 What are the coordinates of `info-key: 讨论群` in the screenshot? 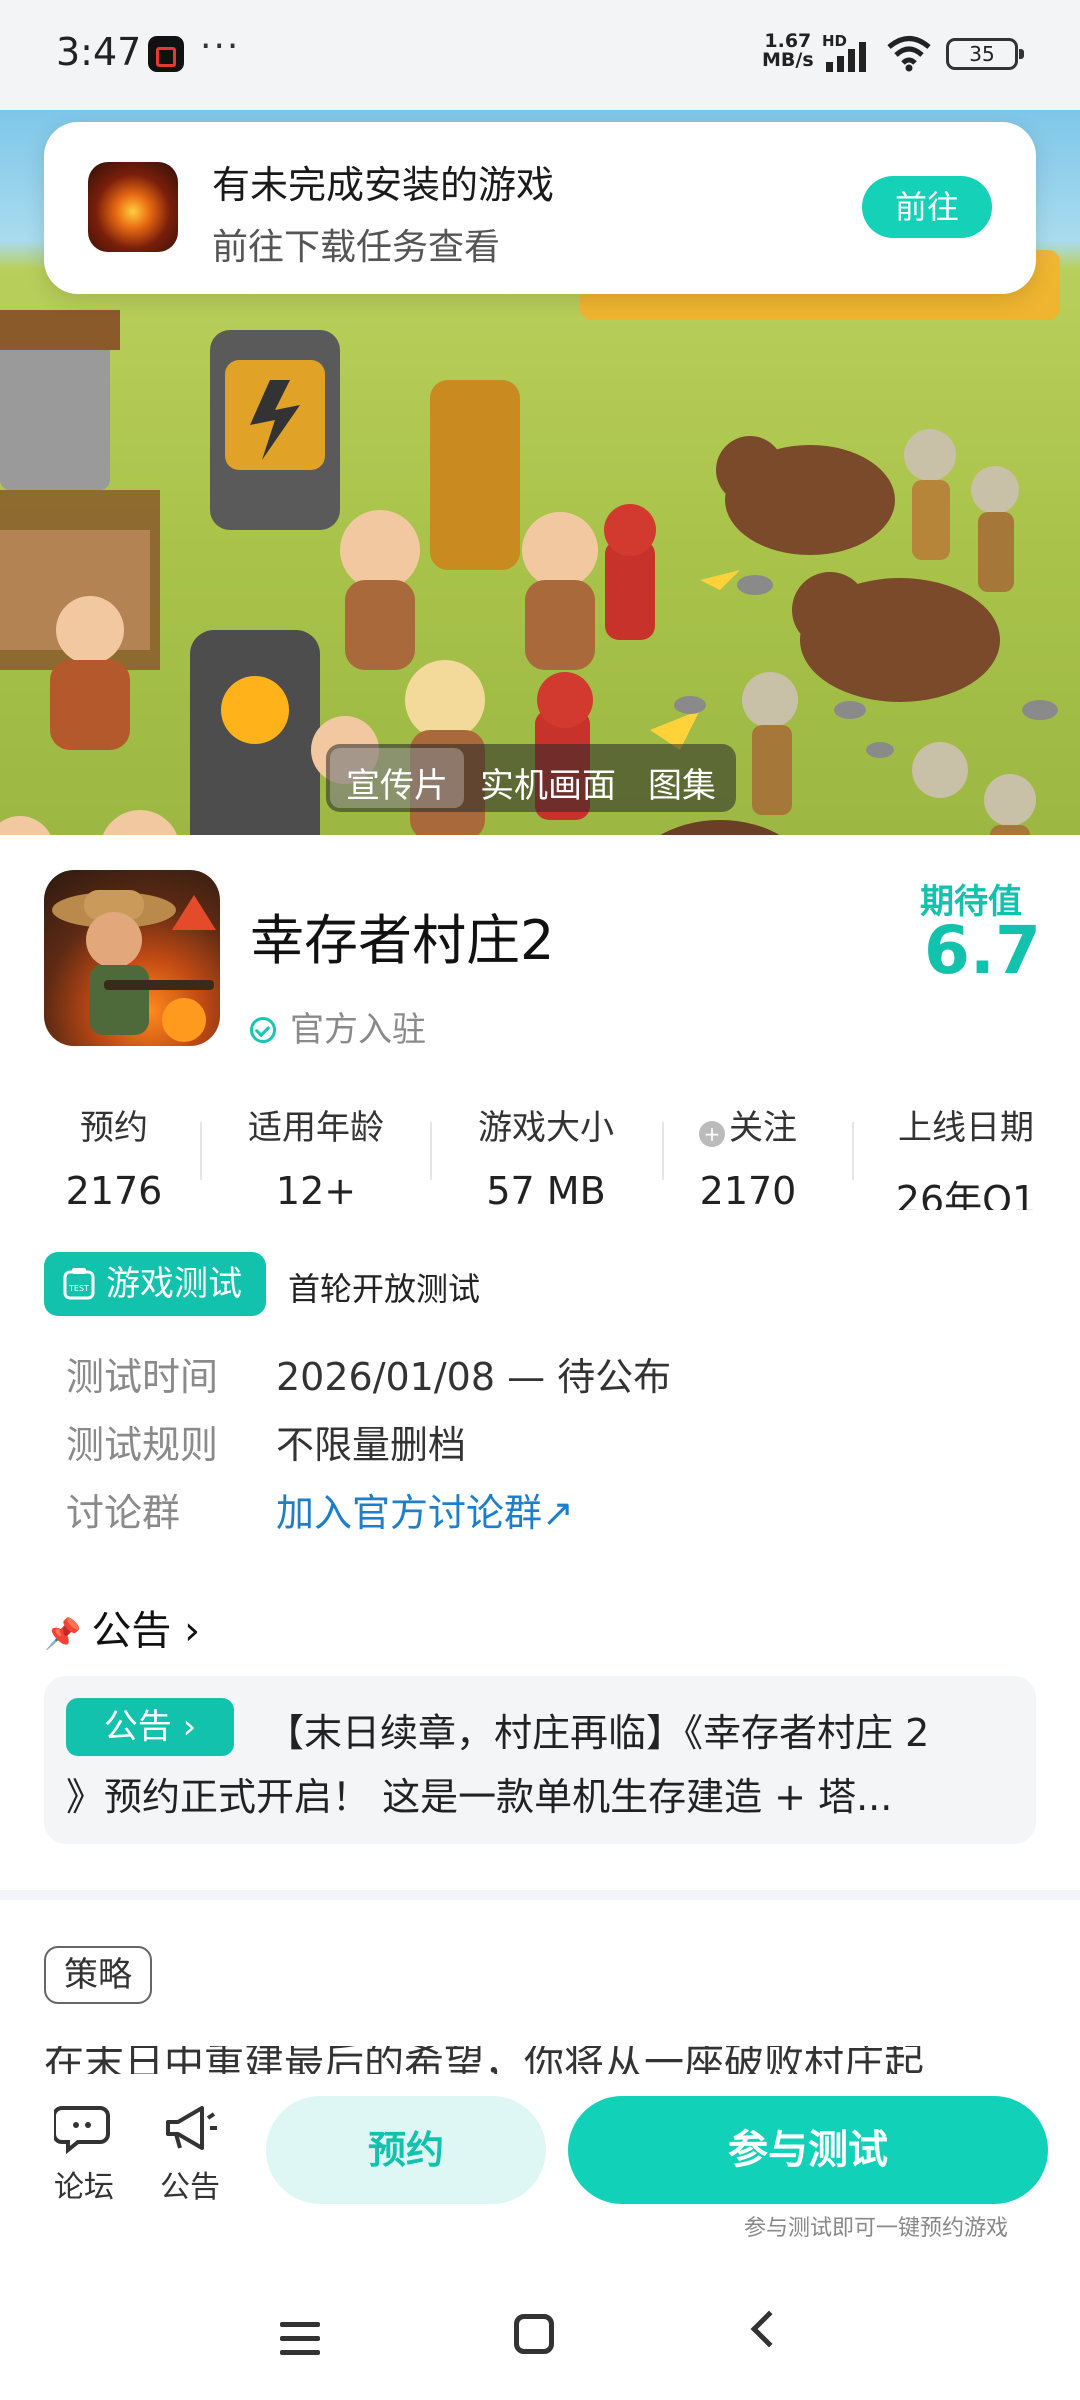 It's located at (123, 1513).